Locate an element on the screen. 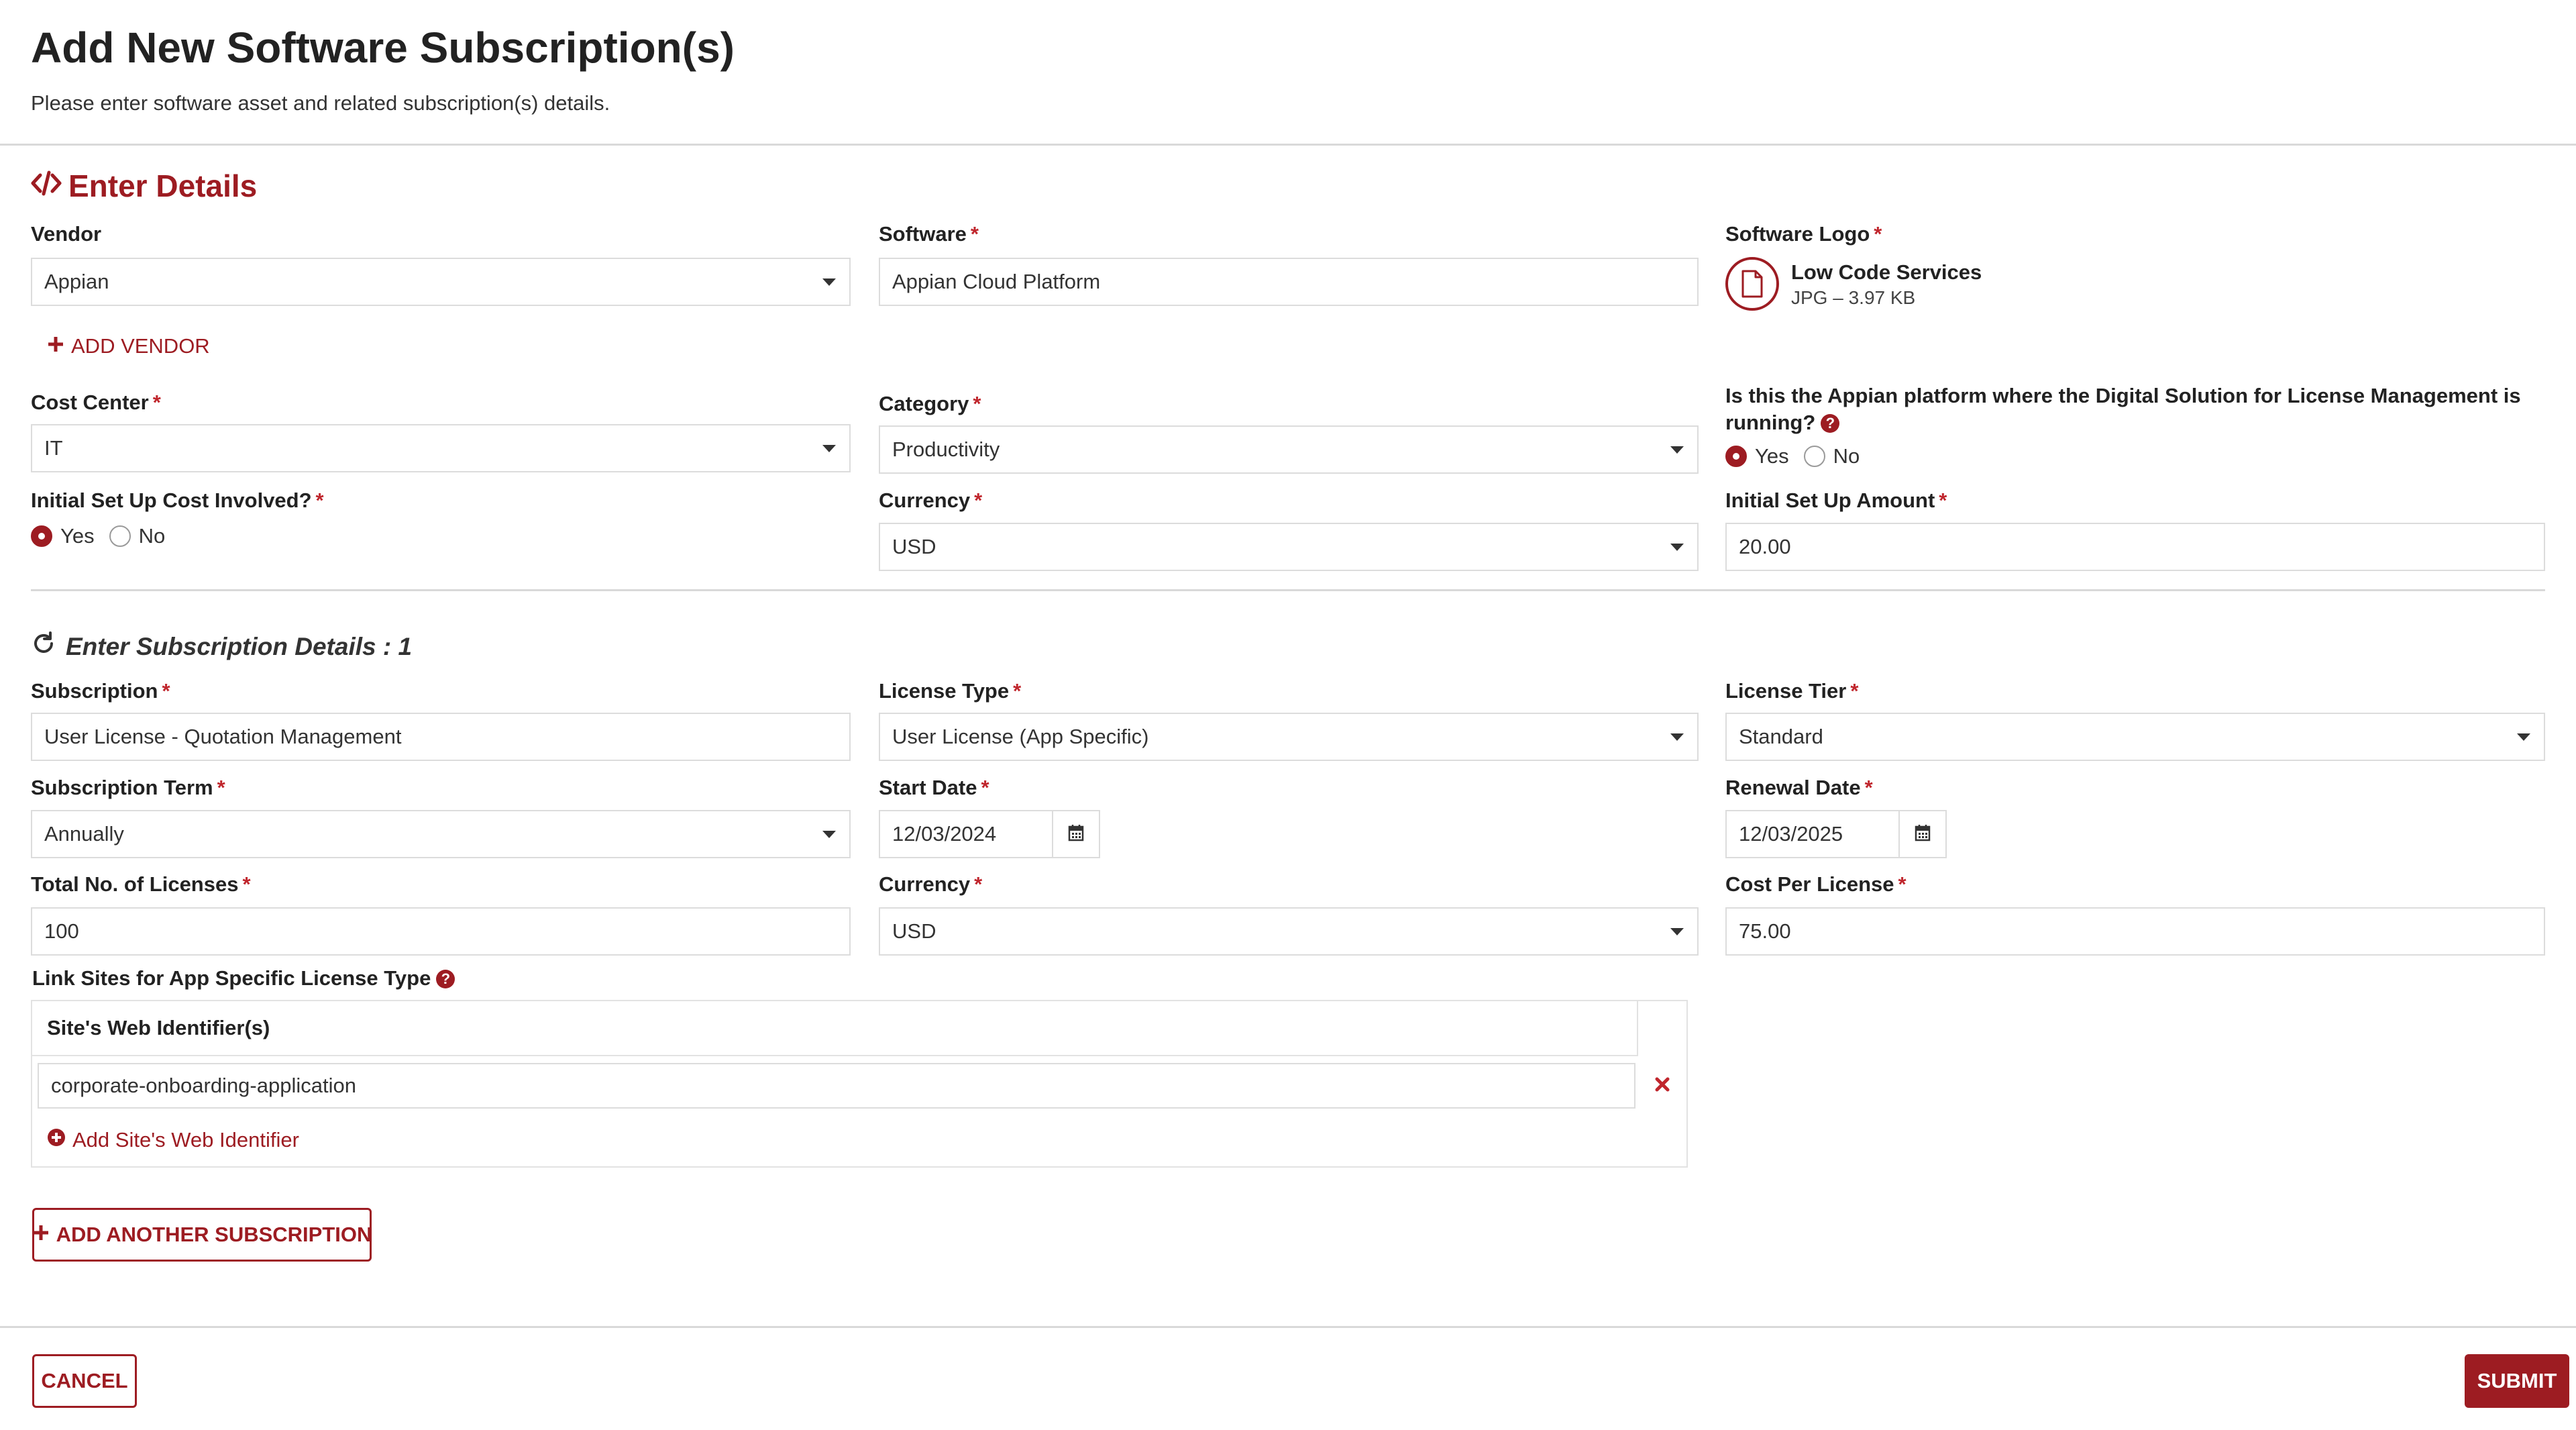 Image resolution: width=2576 pixels, height=1430 pixels. file-icon is located at coordinates (1752, 284).